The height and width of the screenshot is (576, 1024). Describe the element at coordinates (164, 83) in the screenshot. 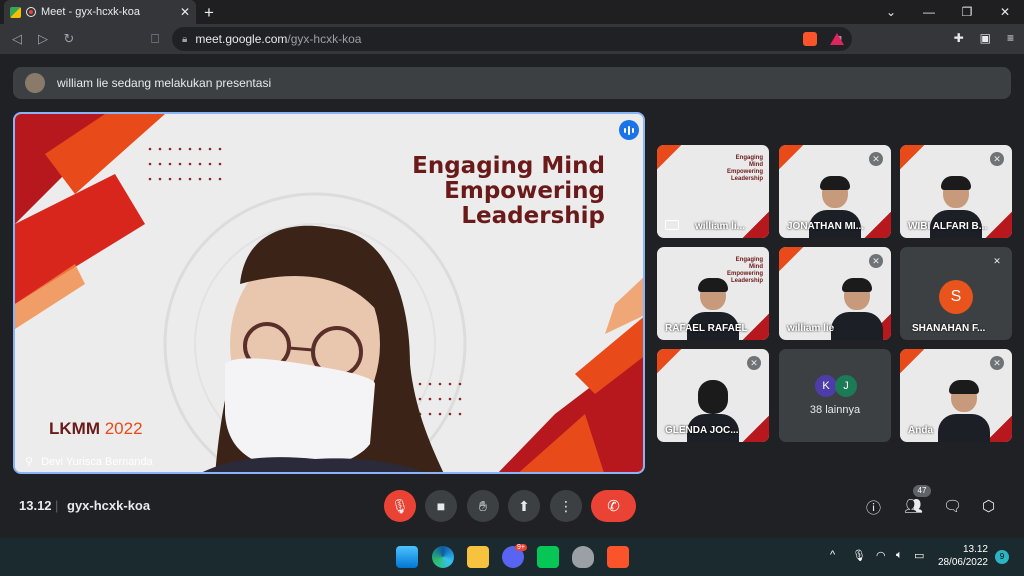

I see `banner-text: william lie sedang melakukan presentasi` at that location.